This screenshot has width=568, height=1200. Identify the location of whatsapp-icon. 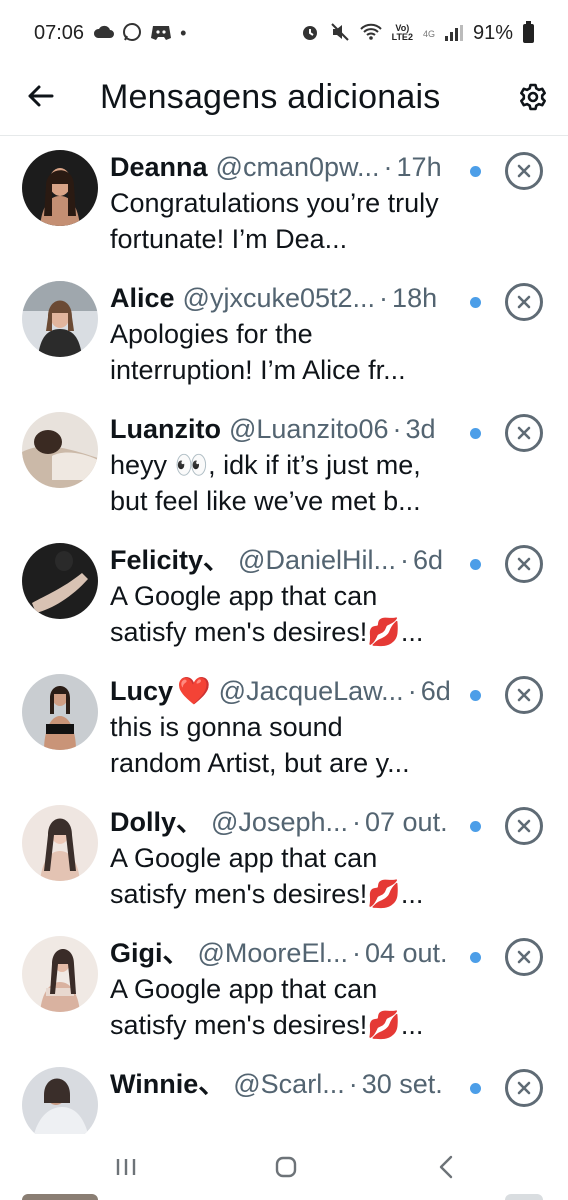
(132, 33).